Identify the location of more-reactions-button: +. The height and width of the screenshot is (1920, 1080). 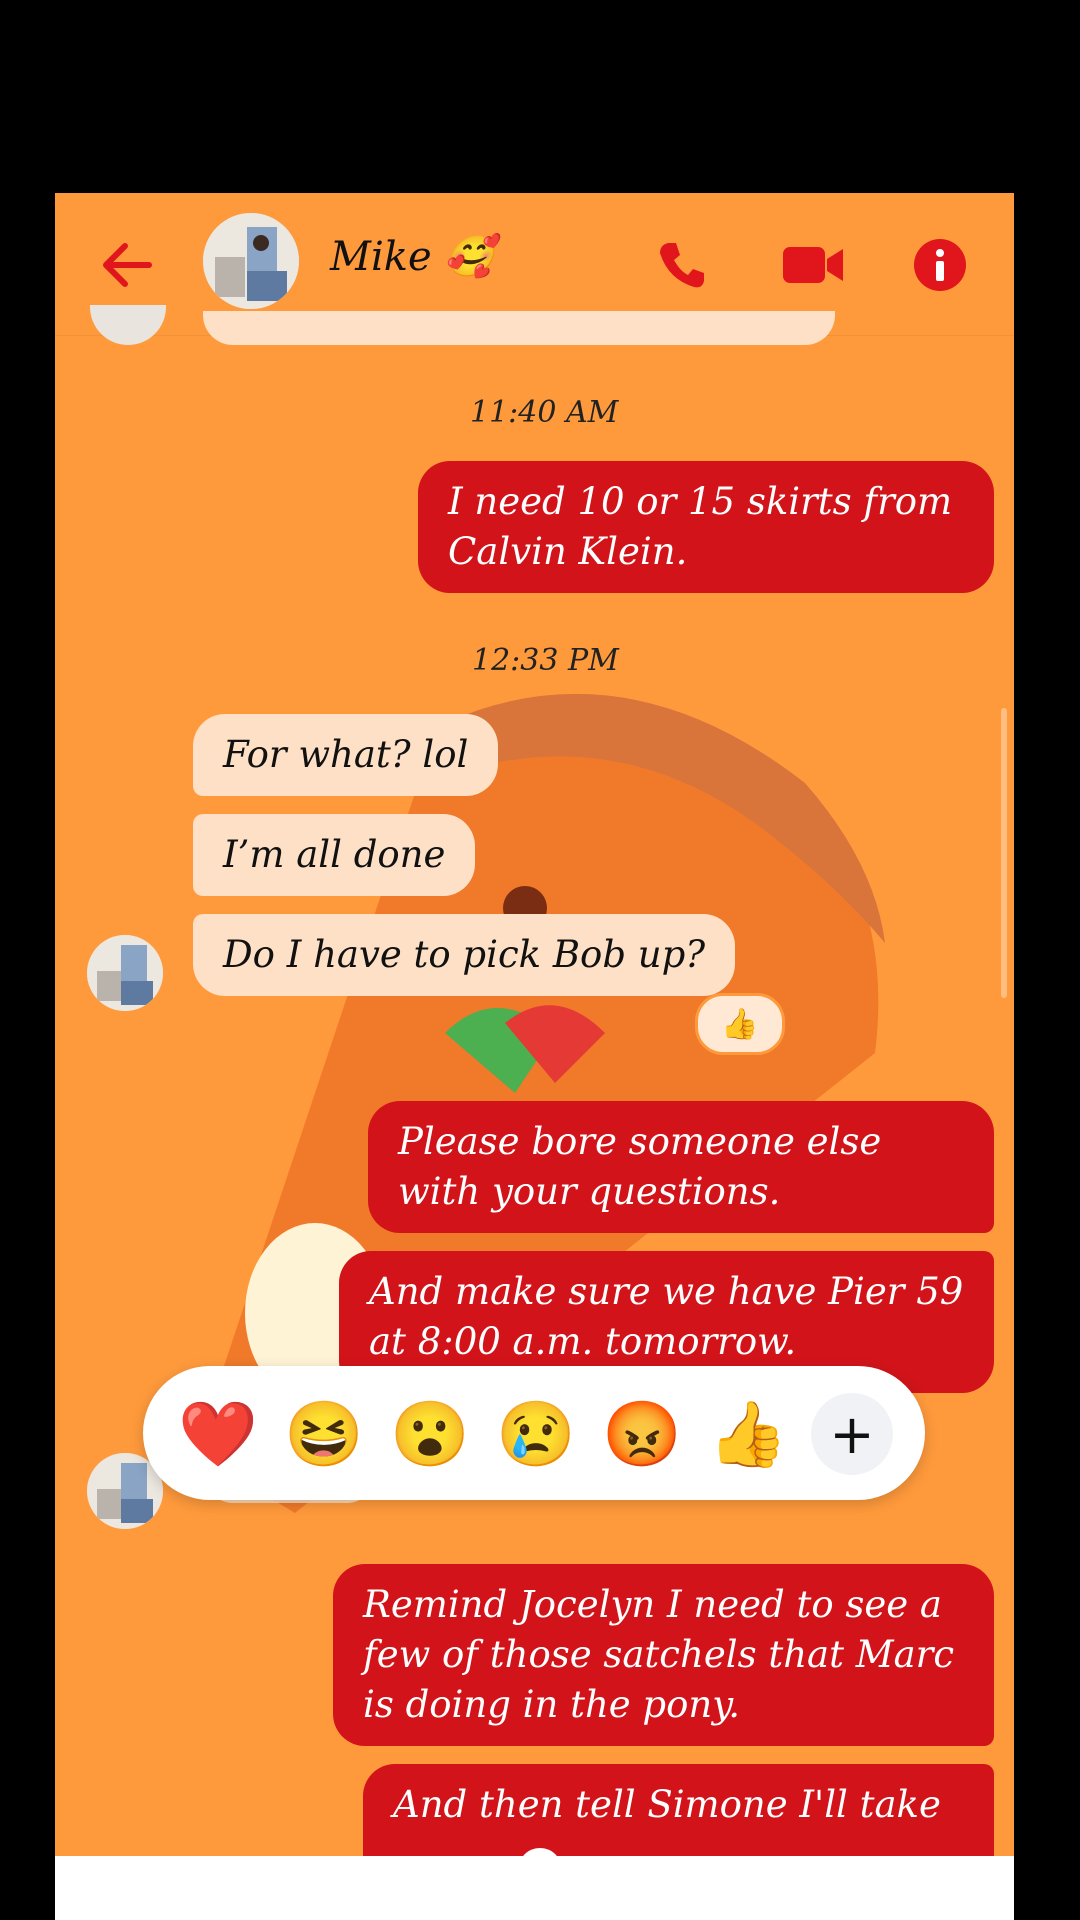
(852, 1434).